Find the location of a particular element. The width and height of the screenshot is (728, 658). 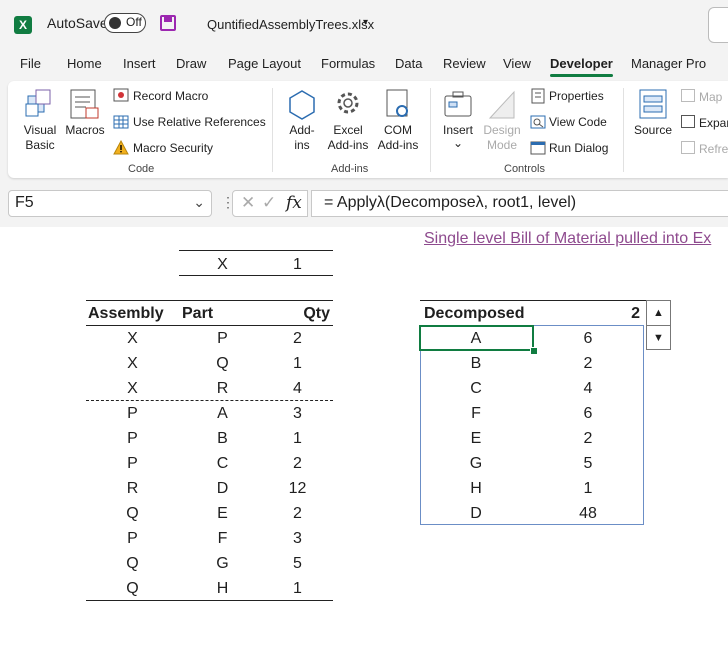

tab-data: Data is located at coordinates (408, 63).